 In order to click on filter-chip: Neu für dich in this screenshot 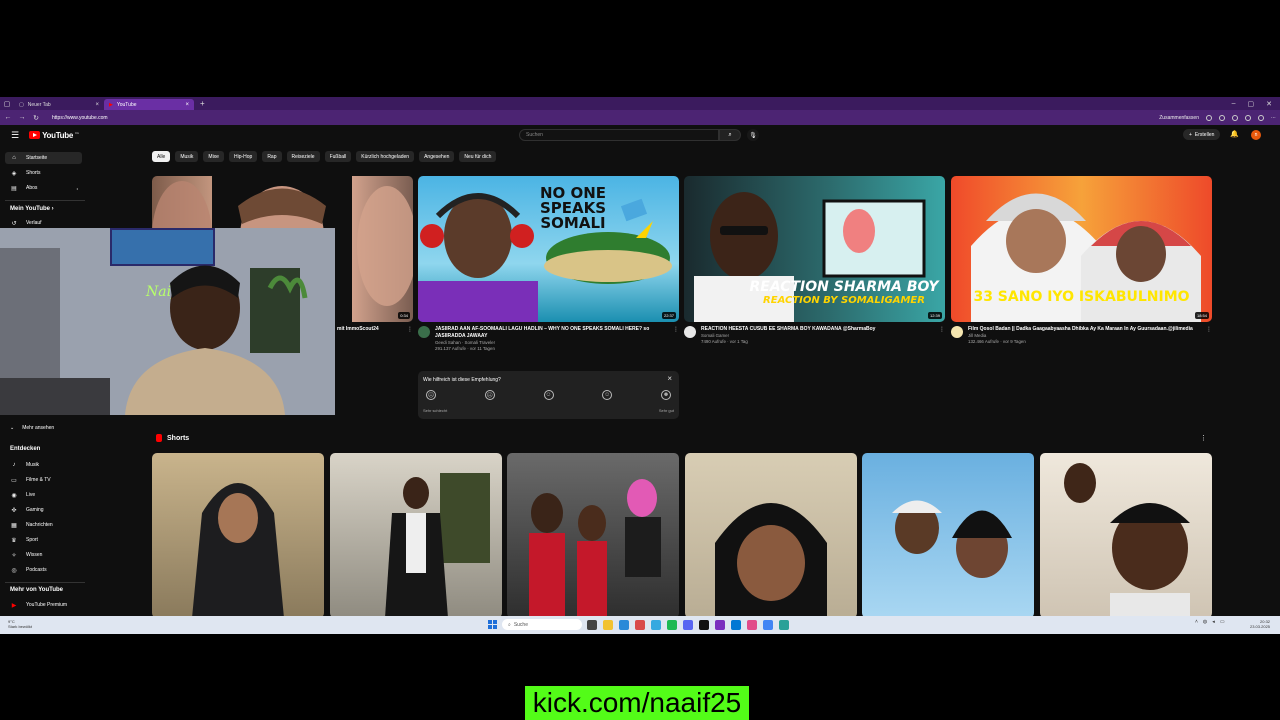, I will do `click(478, 156)`.